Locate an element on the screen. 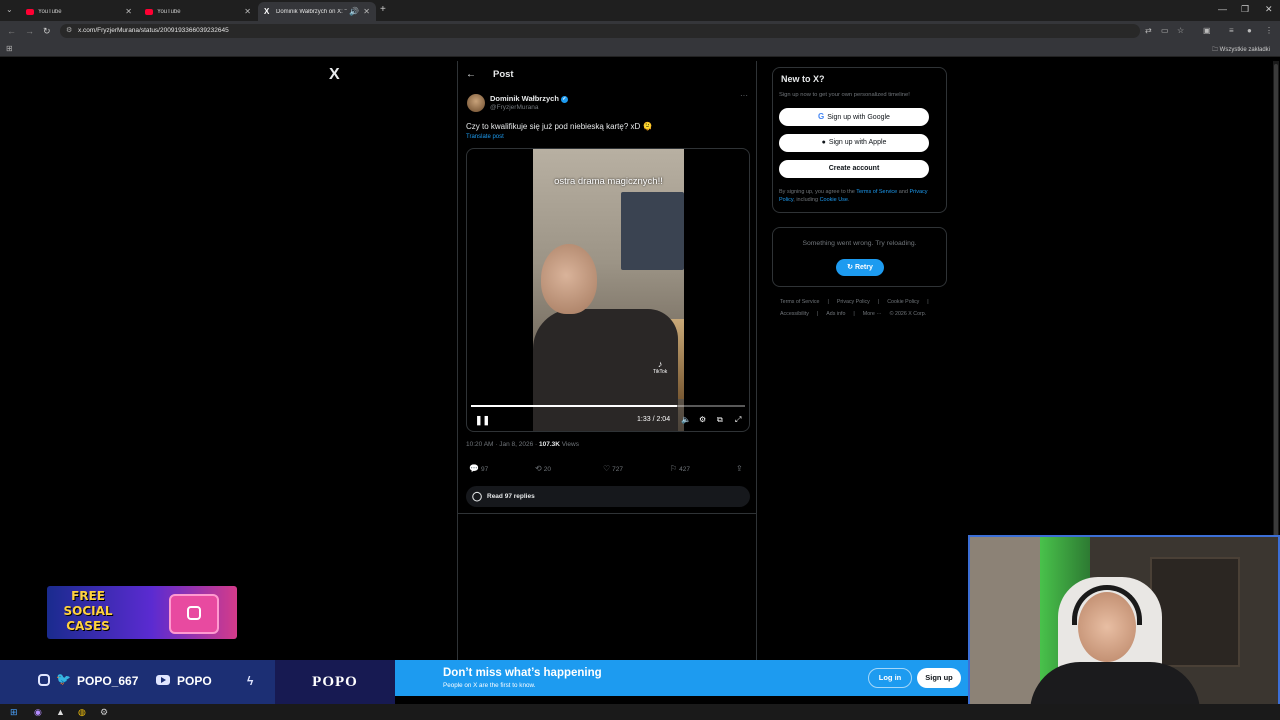 The height and width of the screenshot is (720, 1280). footer-terms-link: Terms of Service is located at coordinates (799, 302).